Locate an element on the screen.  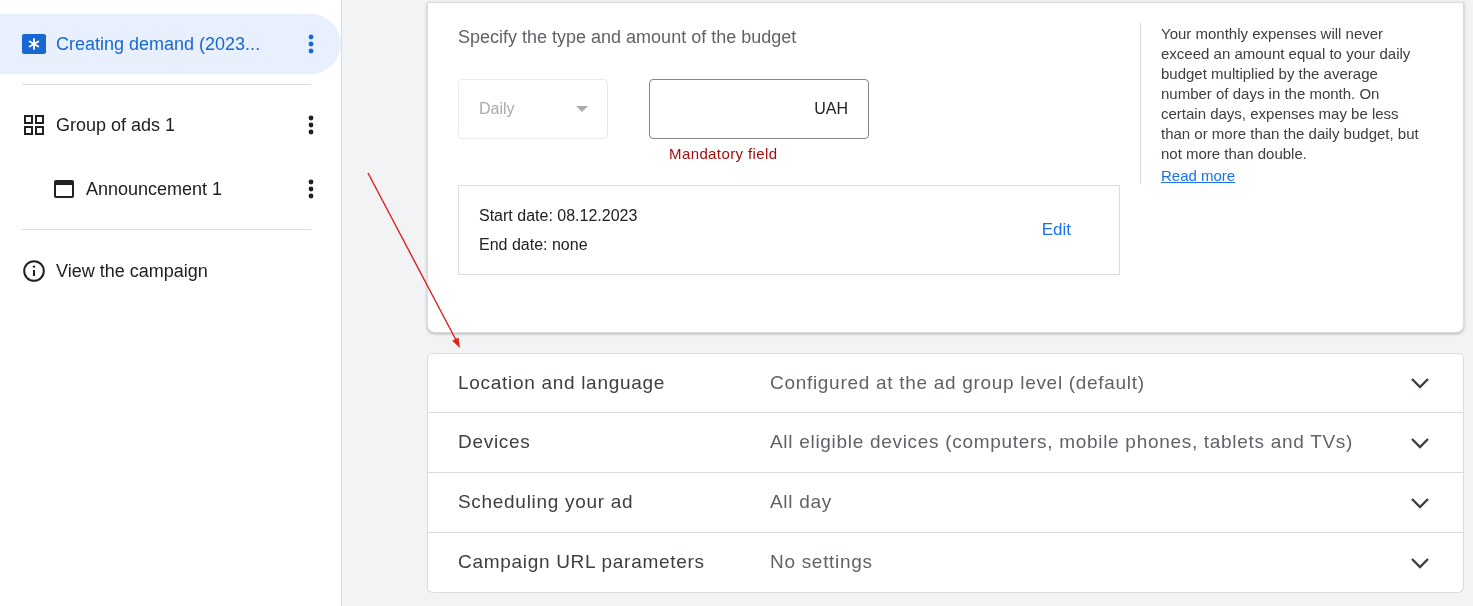
browser-window-icon is located at coordinates (64, 189).